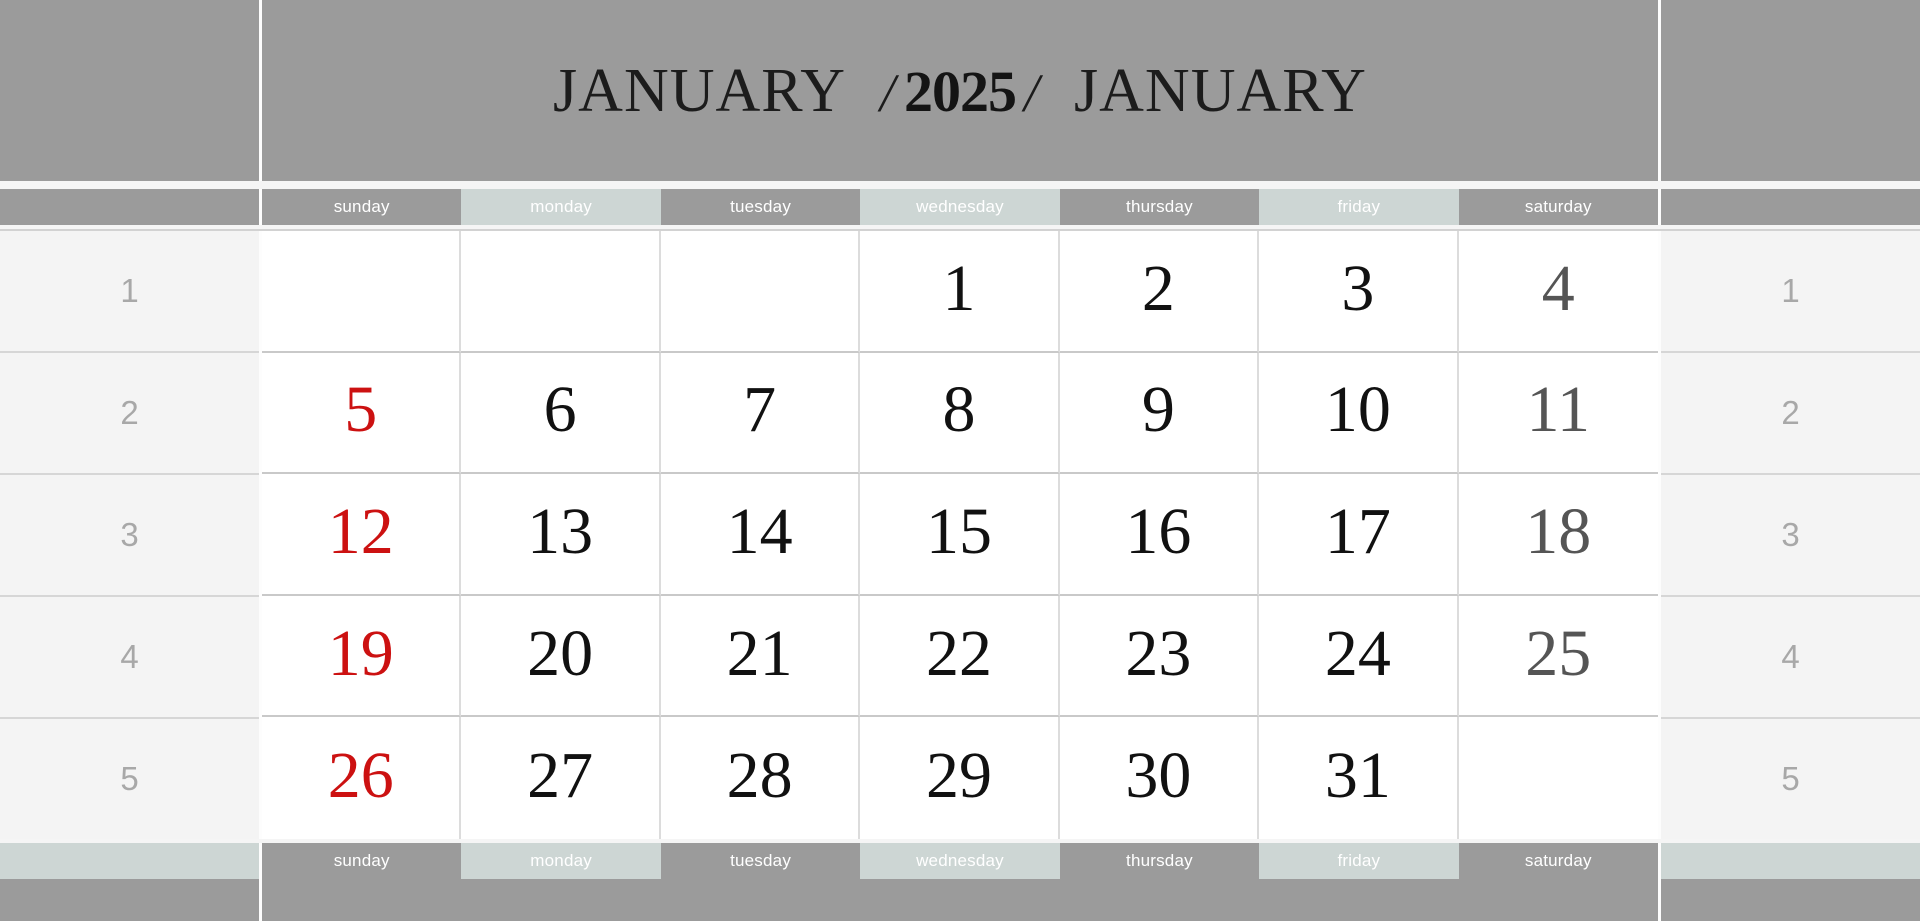  Describe the element at coordinates (1789, 90) in the screenshot. I see `header-right-spacer` at that location.